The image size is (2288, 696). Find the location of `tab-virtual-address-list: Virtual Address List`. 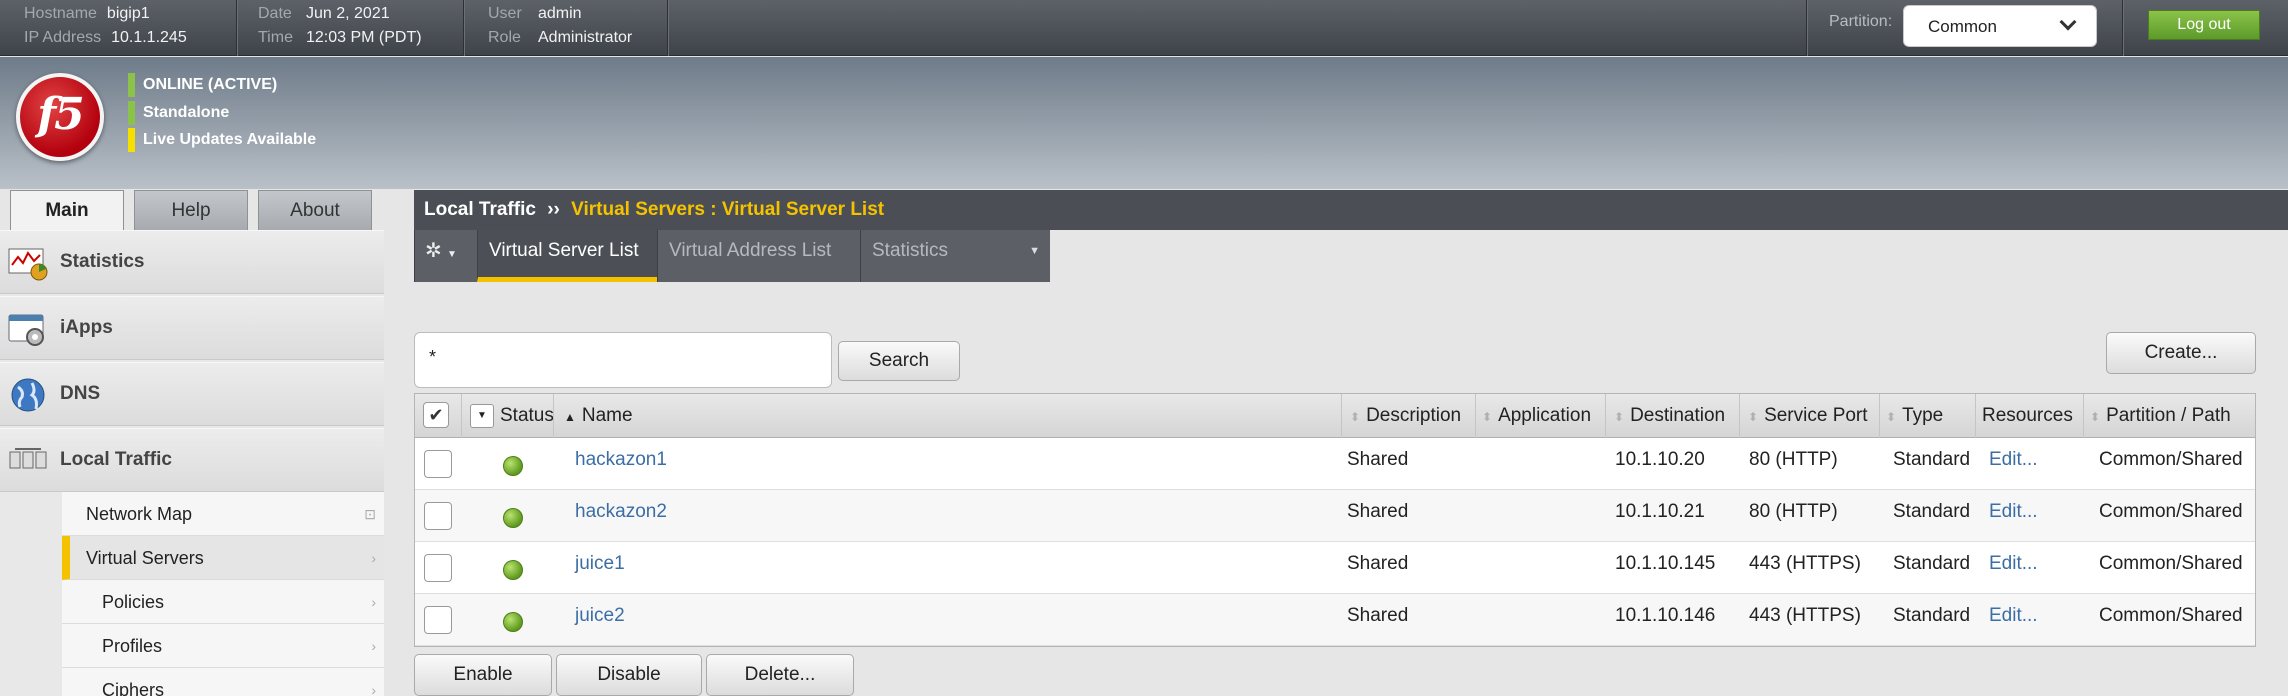

tab-virtual-address-list: Virtual Address List is located at coordinates (758, 256).